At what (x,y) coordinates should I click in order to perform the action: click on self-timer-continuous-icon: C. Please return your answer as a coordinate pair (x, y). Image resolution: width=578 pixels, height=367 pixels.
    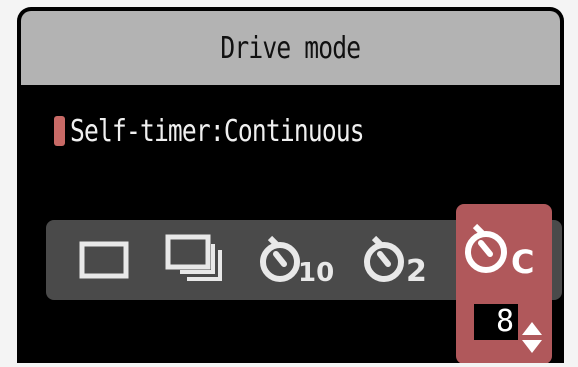
    Looking at the image, I should click on (499, 251).